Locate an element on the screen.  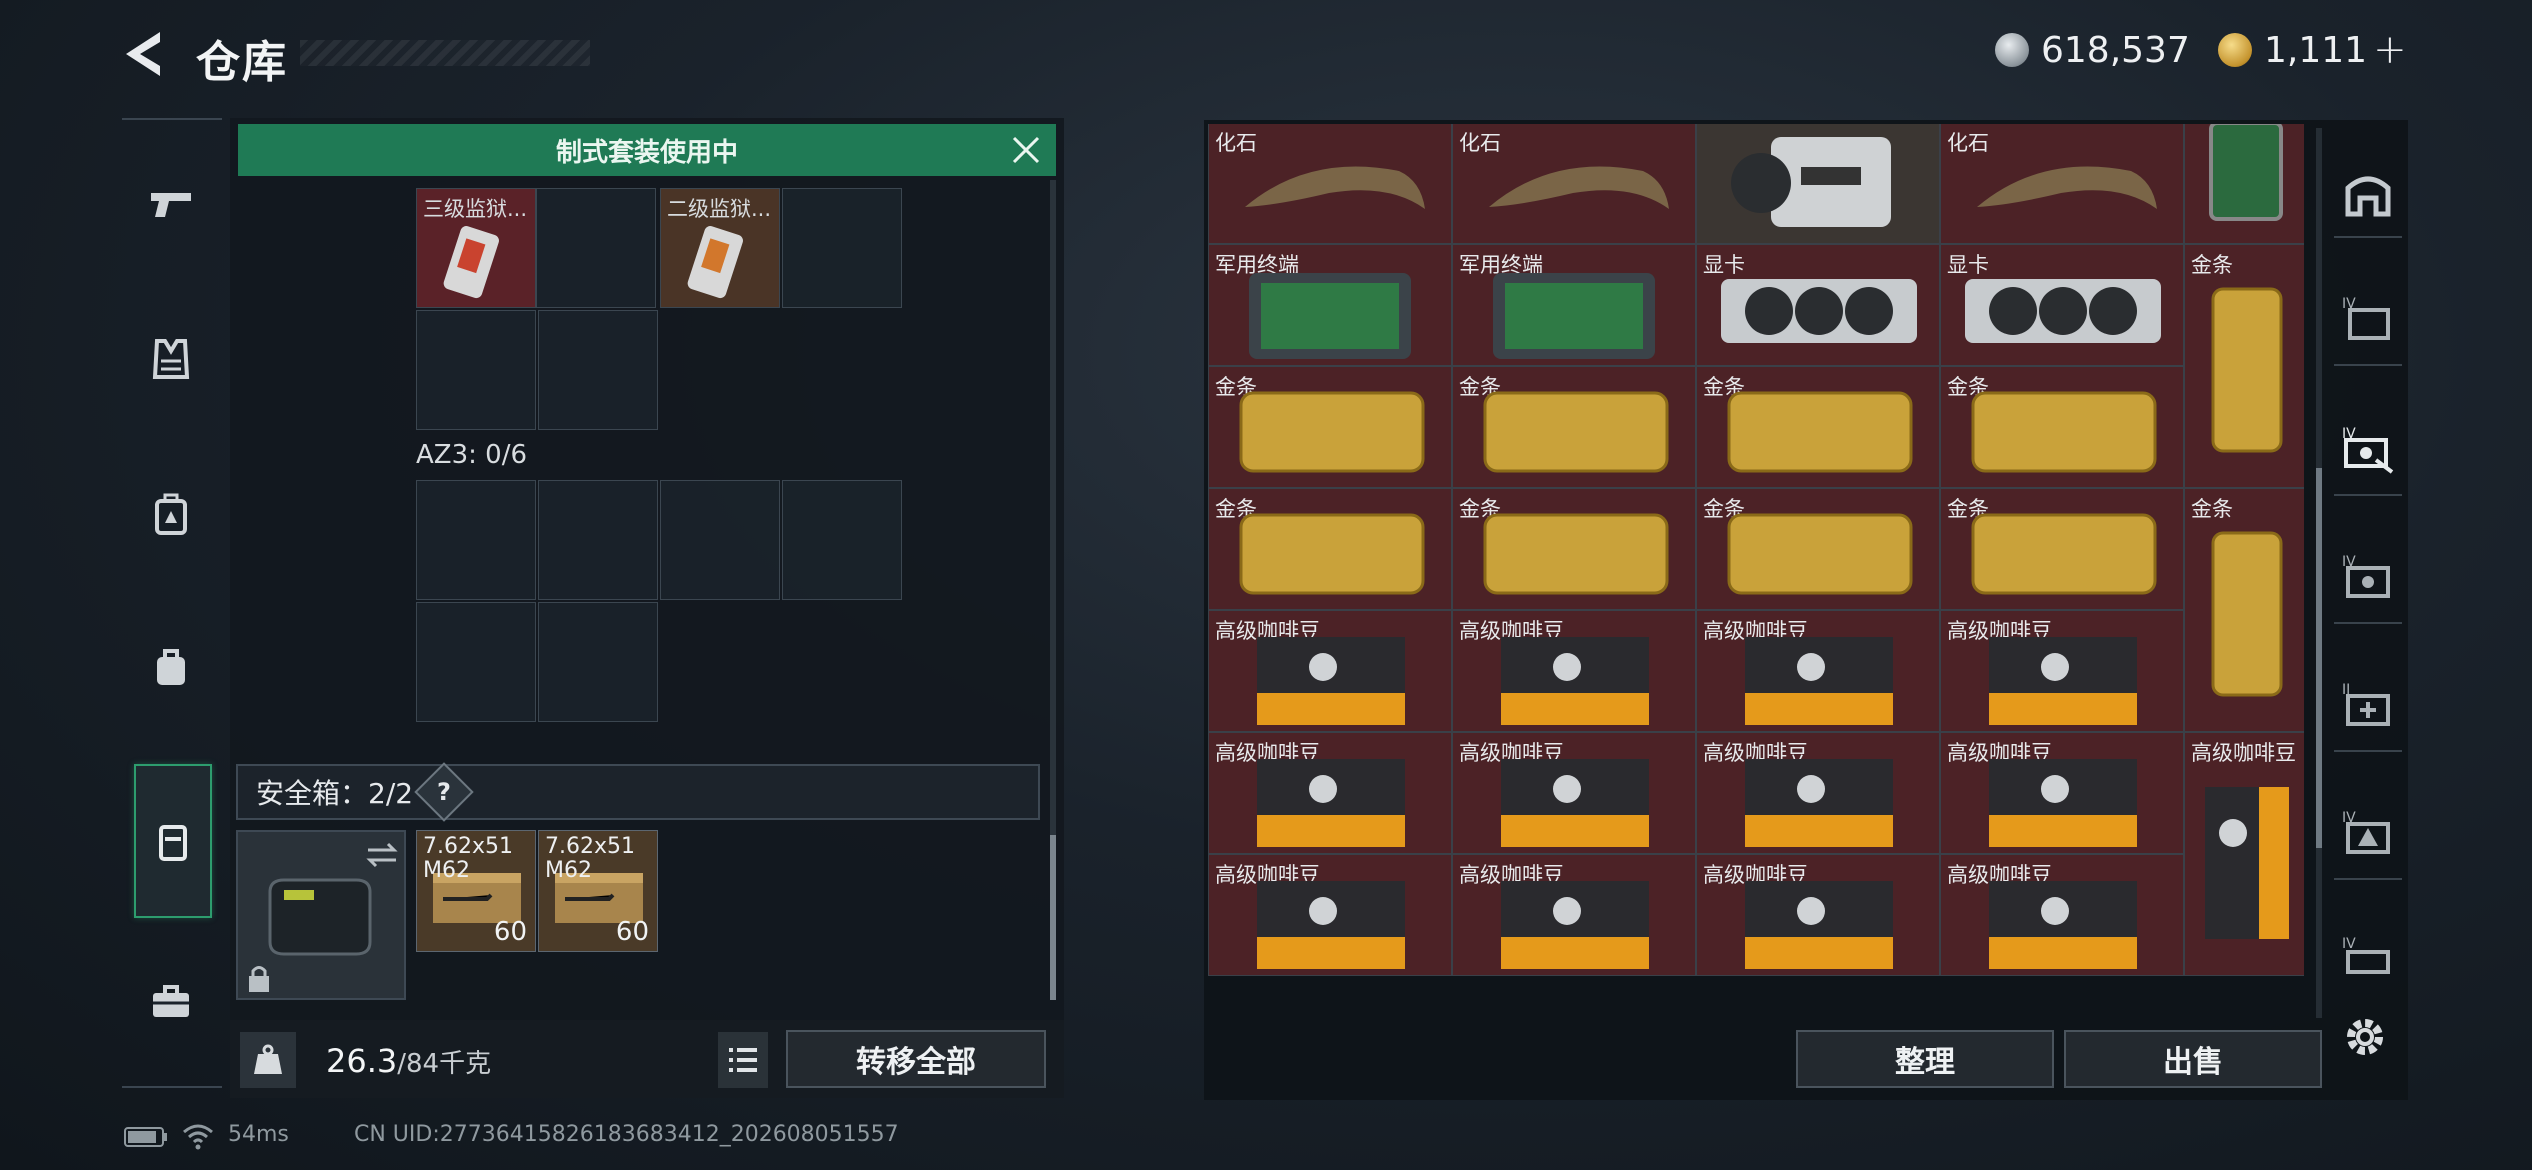
safebox-case-slot is located at coordinates (321, 915).